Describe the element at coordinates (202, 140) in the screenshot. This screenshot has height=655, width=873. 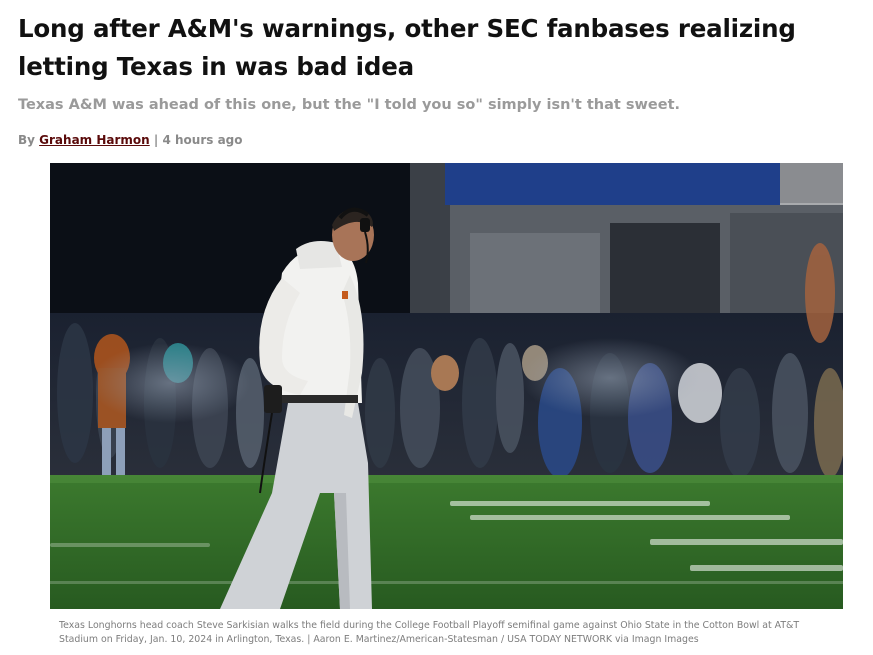
I see `publish-timestamp: 4 hours ago` at that location.